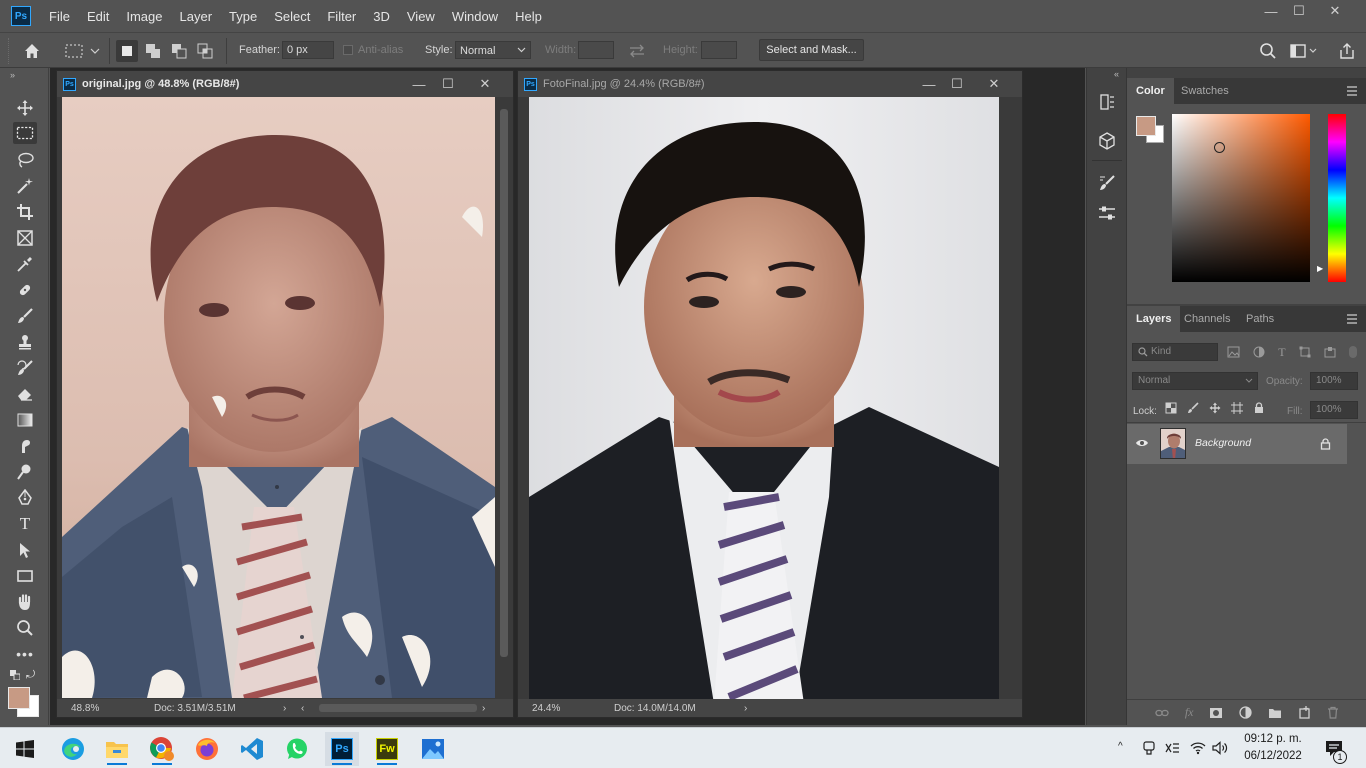  Describe the element at coordinates (1220, 748) in the screenshot. I see `volume-speaker-icon` at that location.